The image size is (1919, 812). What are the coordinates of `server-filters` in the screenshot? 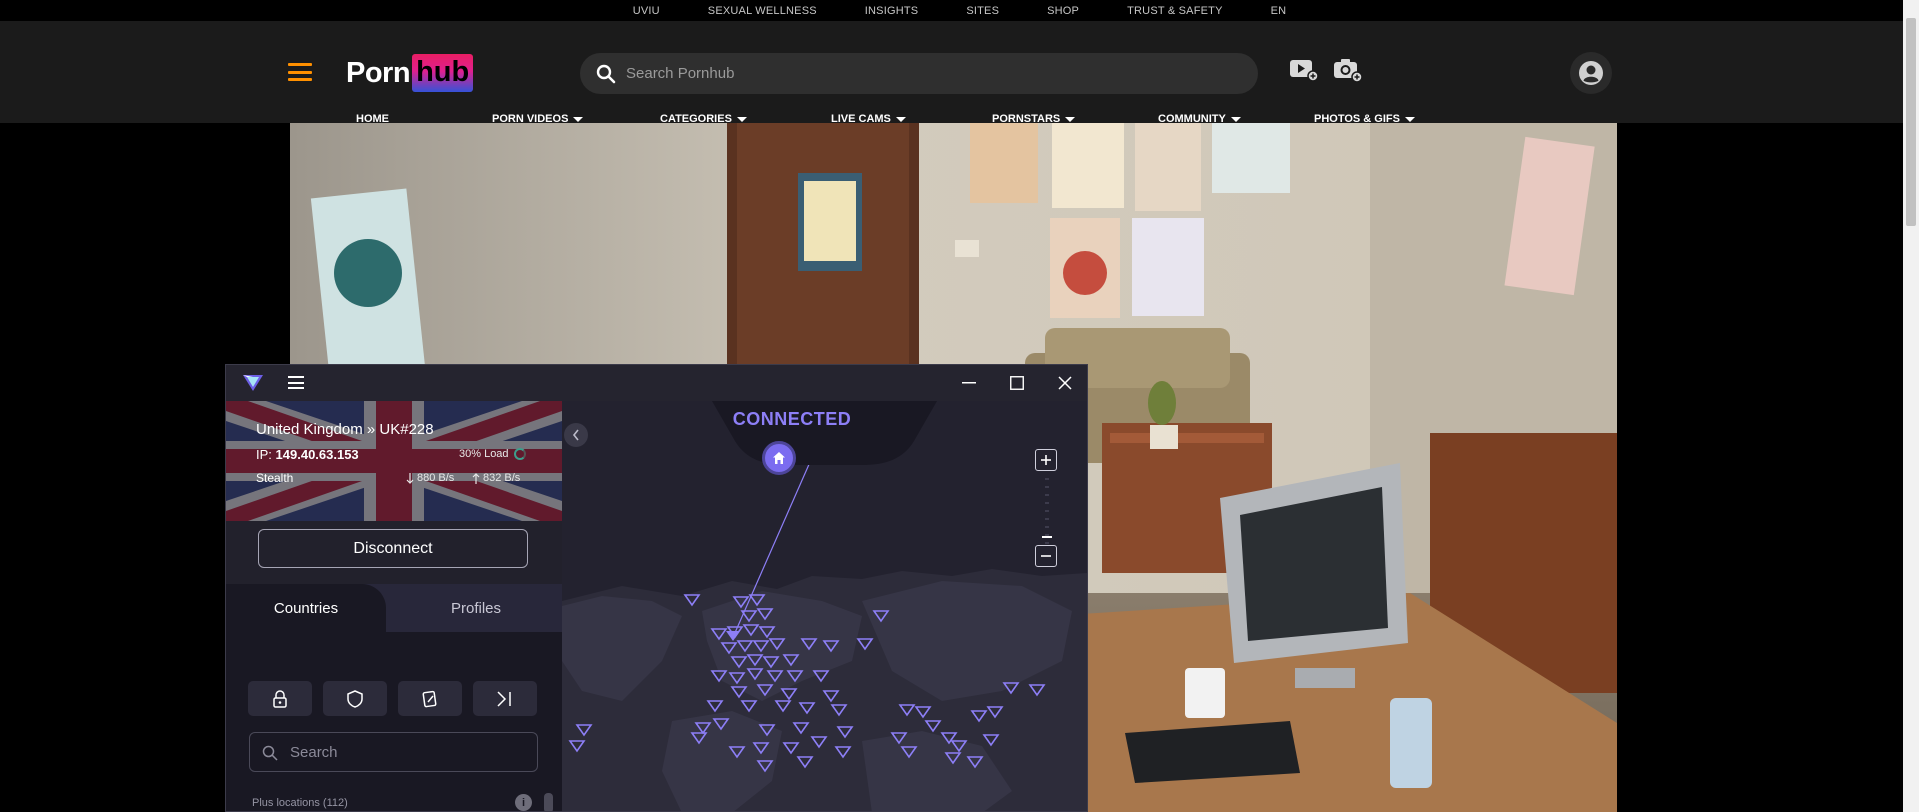 It's located at (392, 698).